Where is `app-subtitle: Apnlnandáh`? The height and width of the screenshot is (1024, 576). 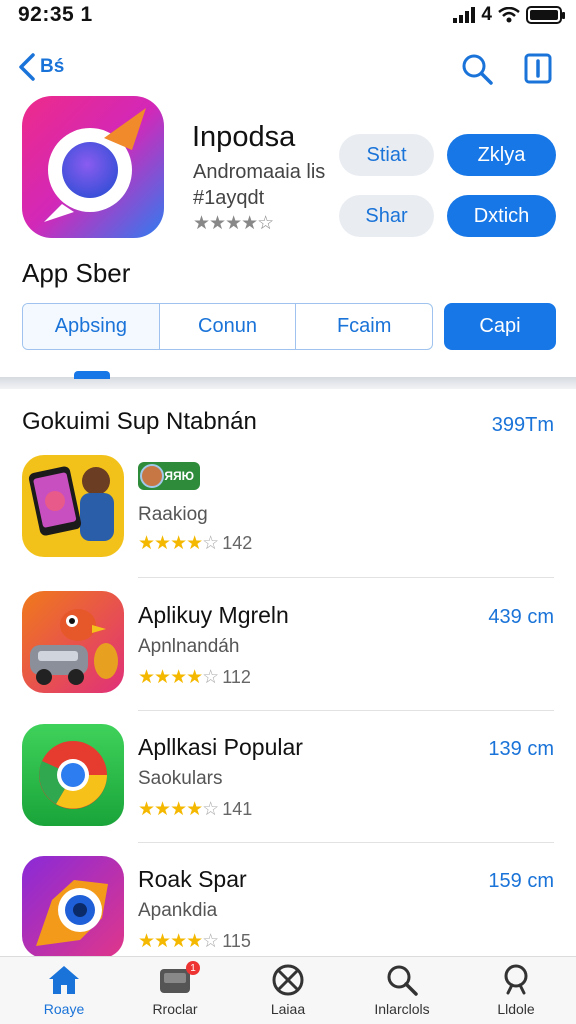 app-subtitle: Apnlnandáh is located at coordinates (189, 646).